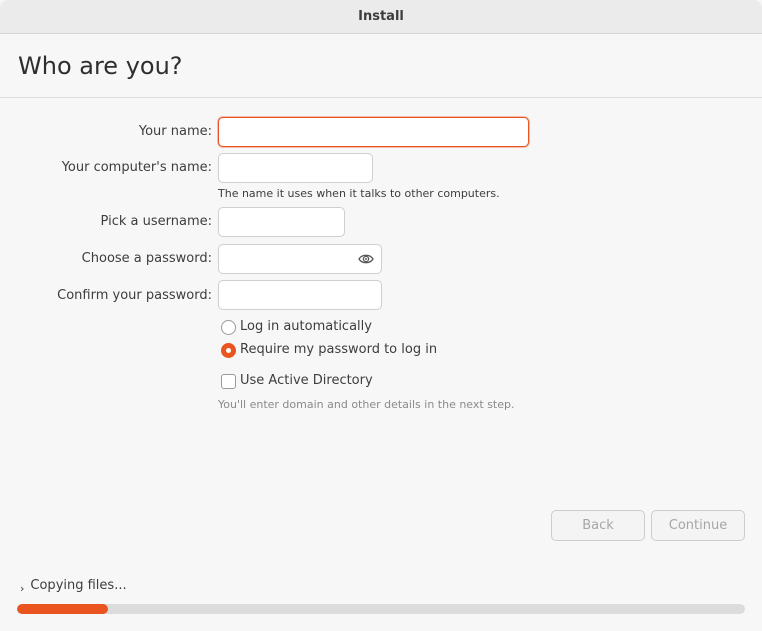 The image size is (762, 631). Describe the element at coordinates (62, 609) in the screenshot. I see `progress-fill` at that location.